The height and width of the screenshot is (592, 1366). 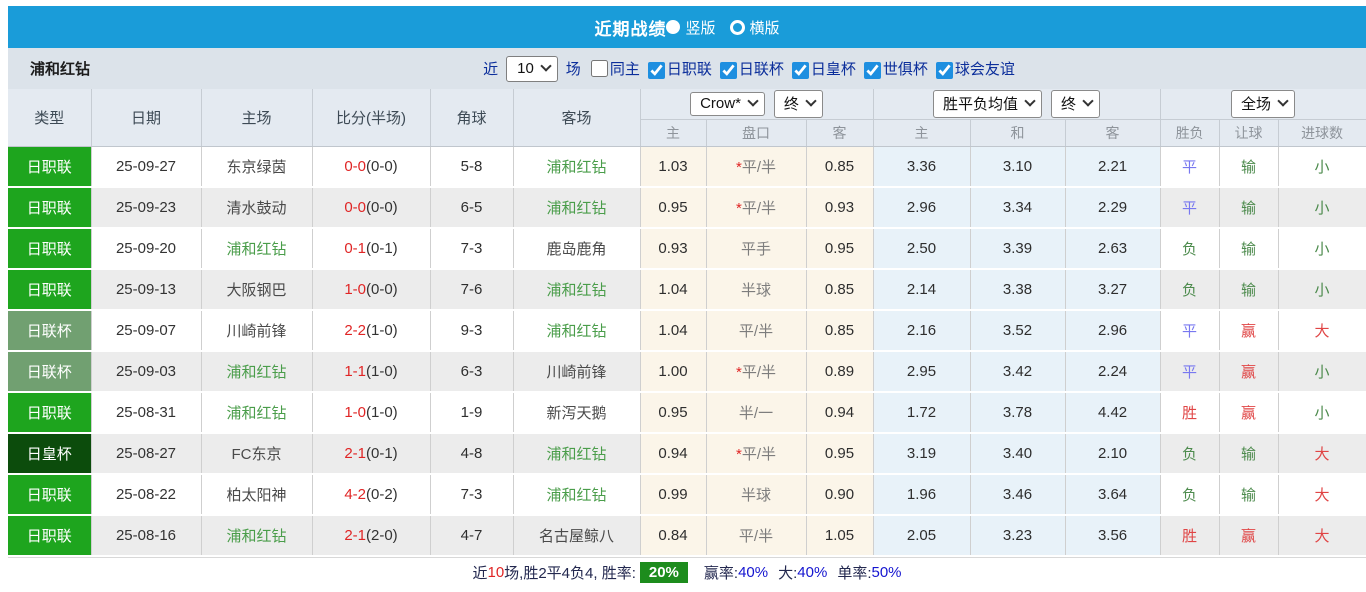 What do you see at coordinates (472, 167) in the screenshot?
I see `corner-score: 5-8` at bounding box center [472, 167].